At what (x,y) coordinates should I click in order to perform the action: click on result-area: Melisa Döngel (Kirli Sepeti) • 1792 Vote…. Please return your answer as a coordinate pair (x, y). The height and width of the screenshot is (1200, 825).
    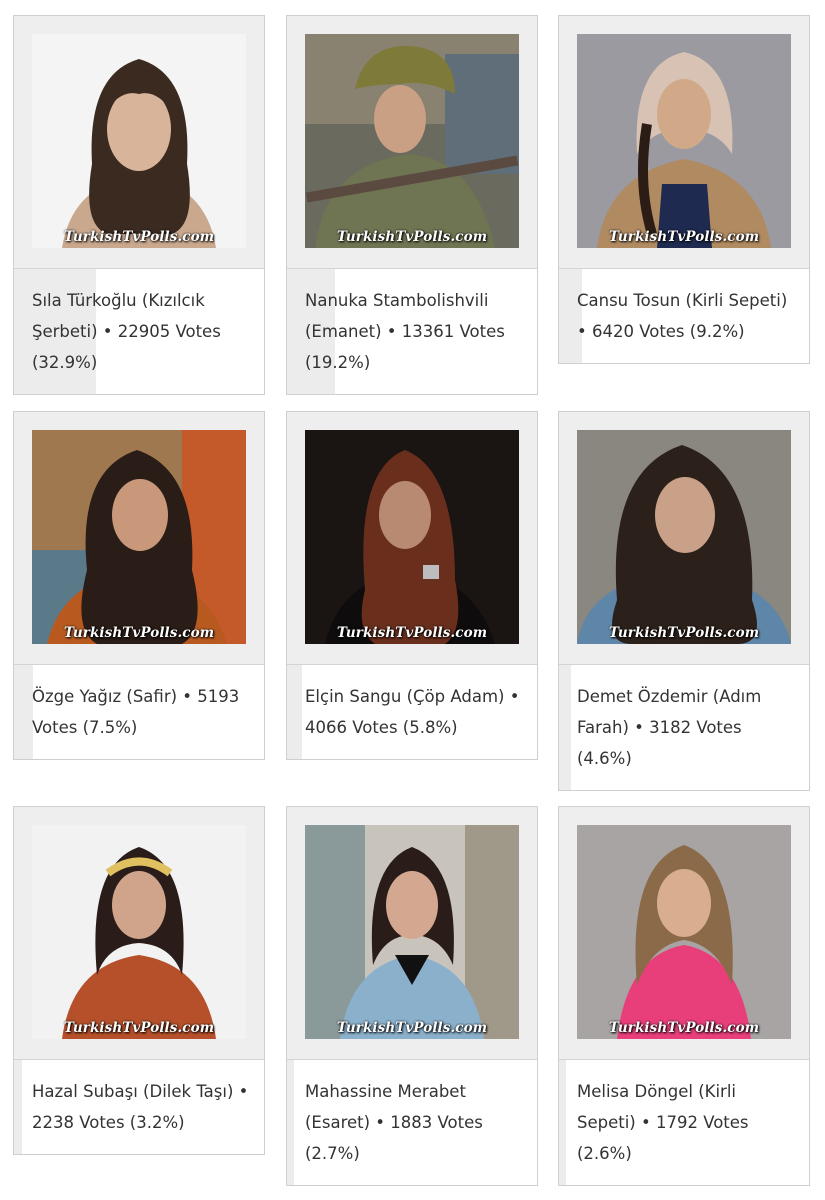
    Looking at the image, I should click on (684, 1122).